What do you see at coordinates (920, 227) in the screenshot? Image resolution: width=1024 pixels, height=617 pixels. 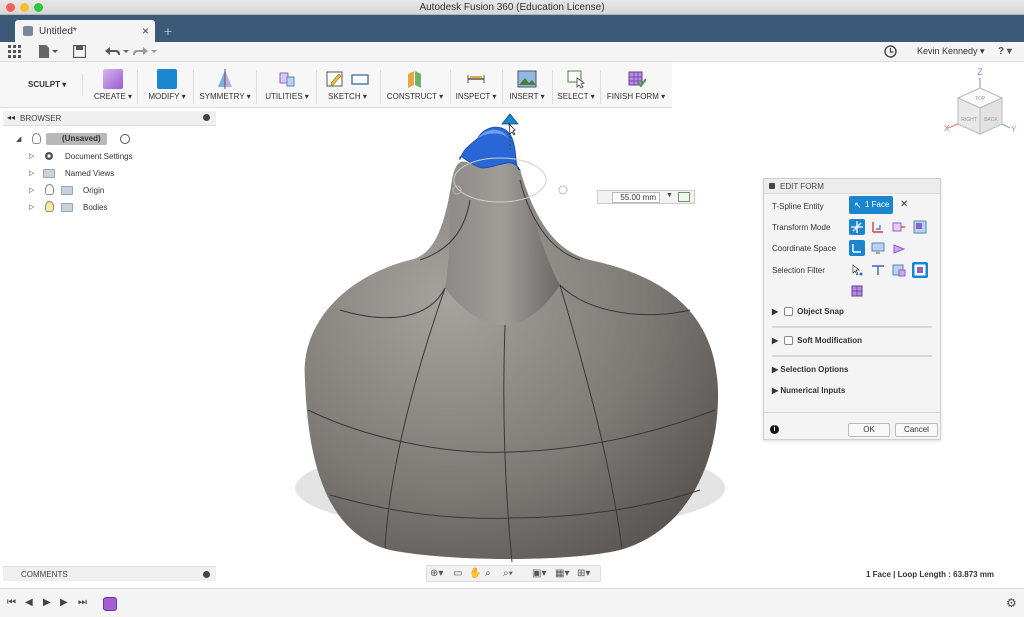 I see `transform-scale-icon` at bounding box center [920, 227].